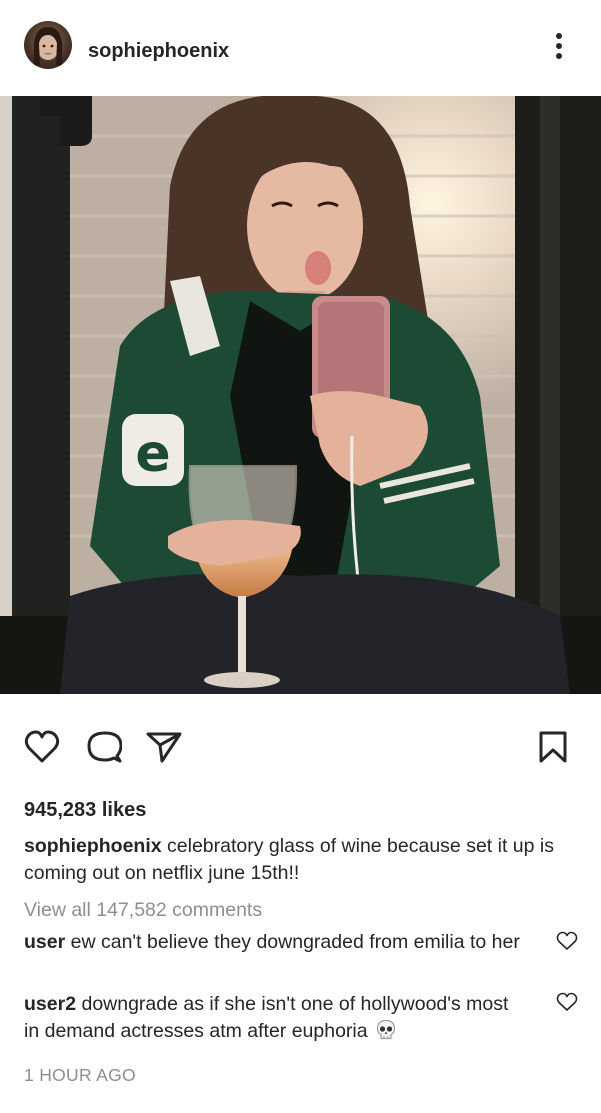 This screenshot has height=1113, width=601. I want to click on comment-username: user, so click(44, 942).